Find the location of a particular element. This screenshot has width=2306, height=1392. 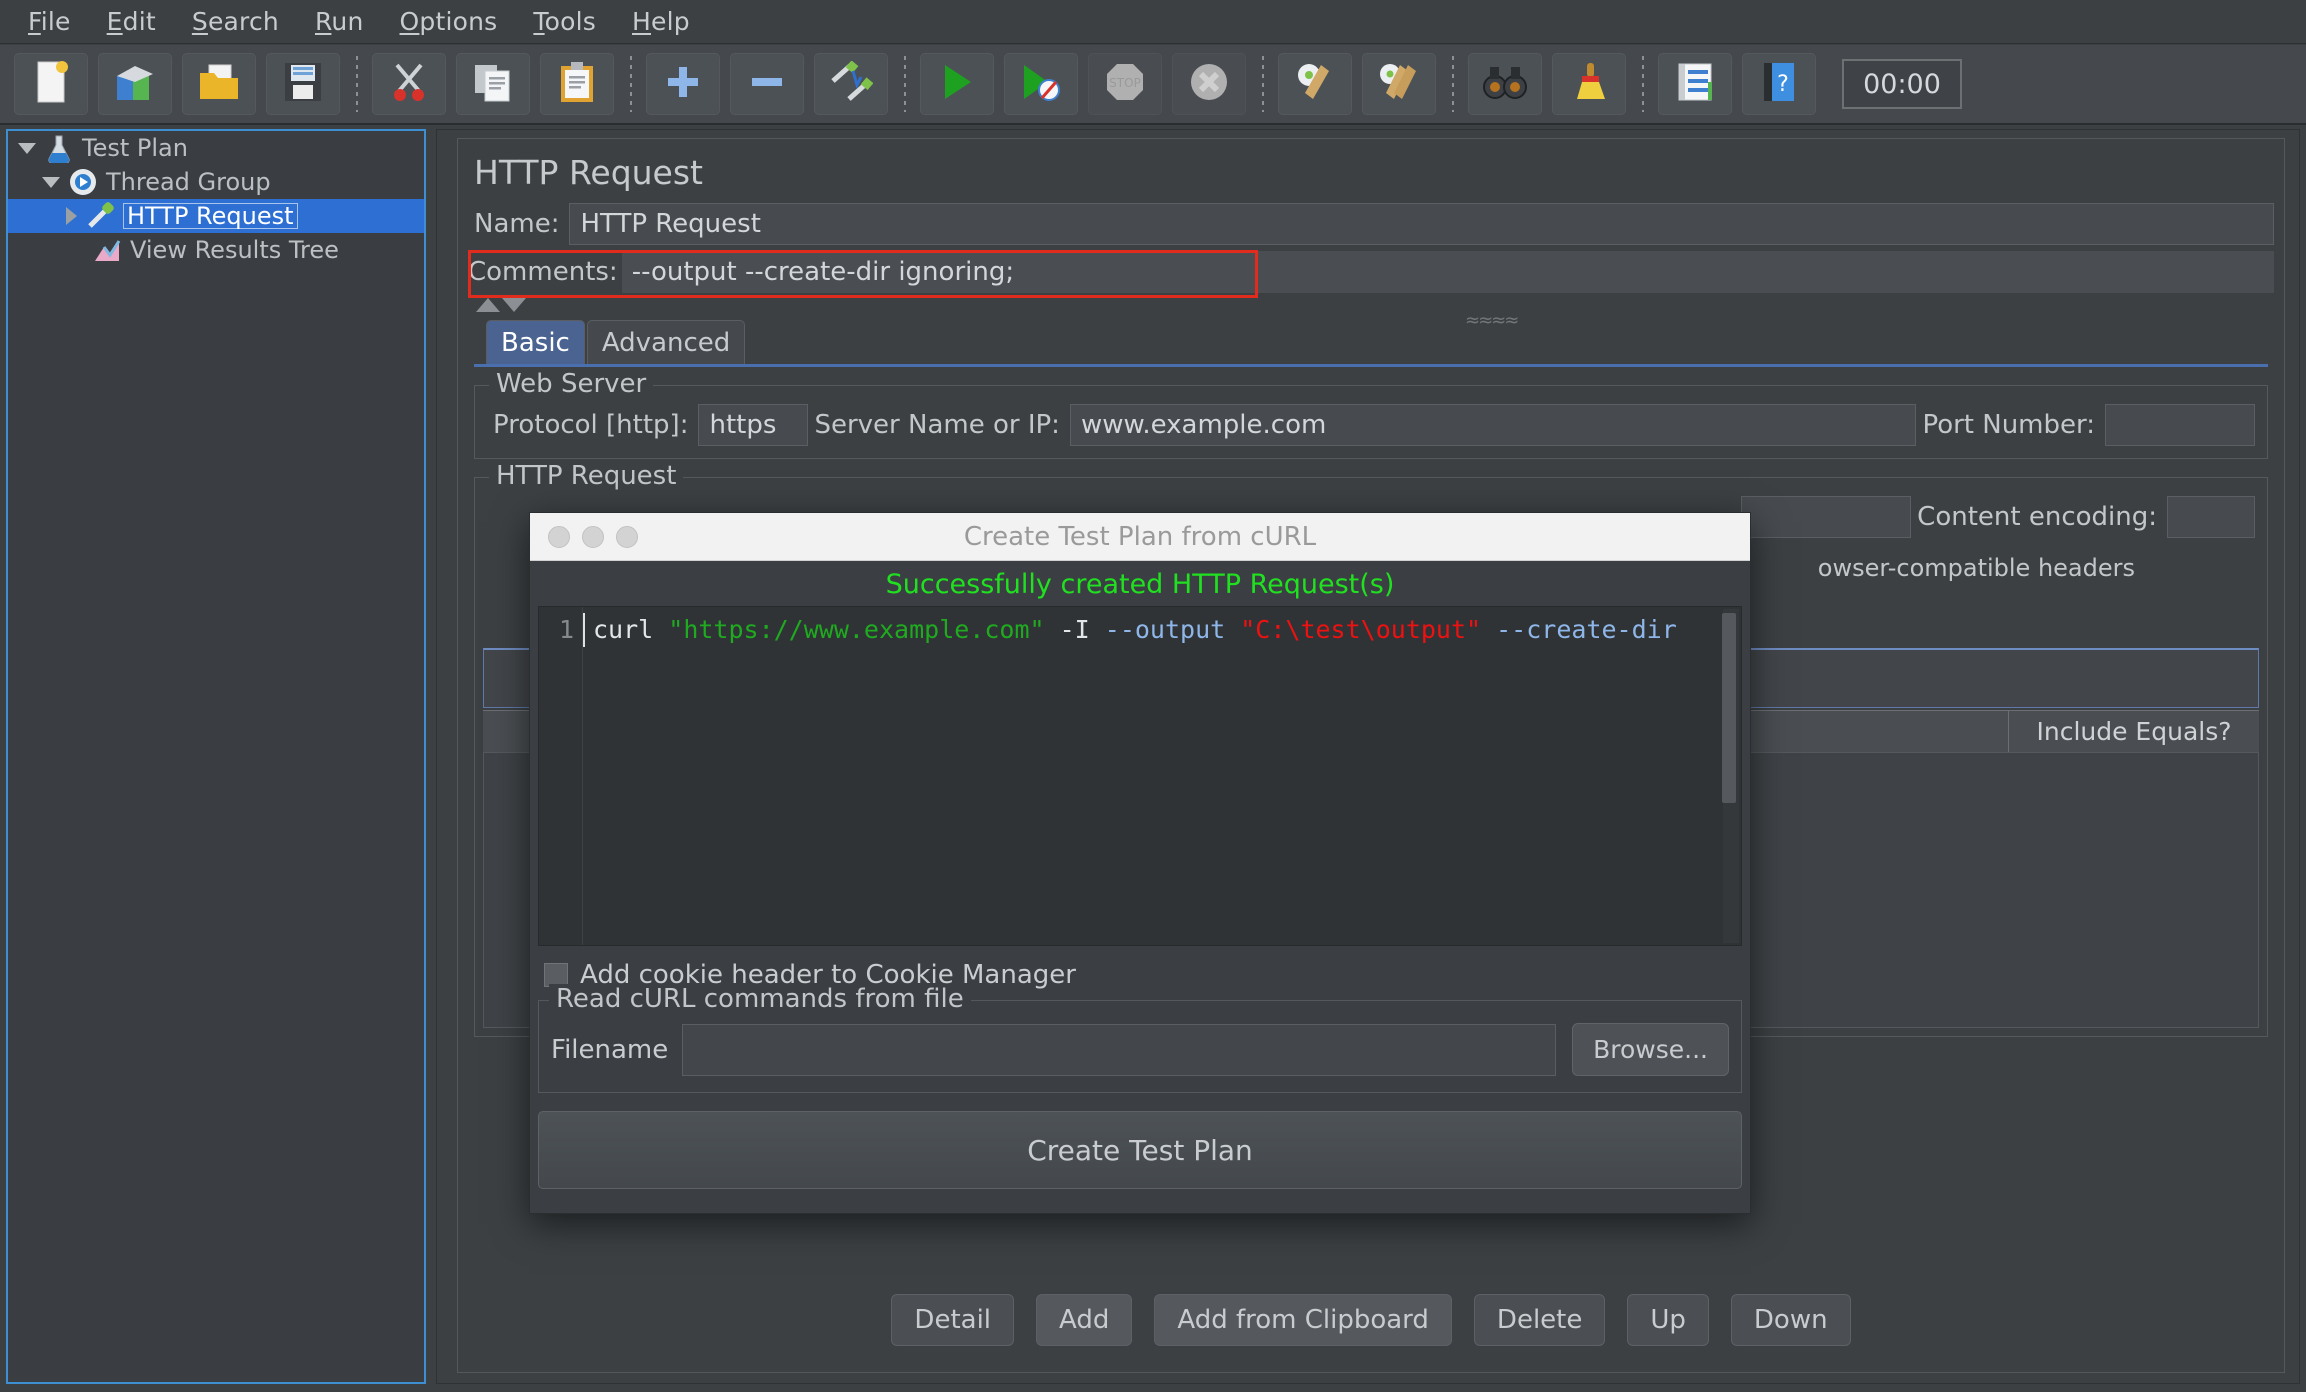

port-number-input is located at coordinates (2180, 425).